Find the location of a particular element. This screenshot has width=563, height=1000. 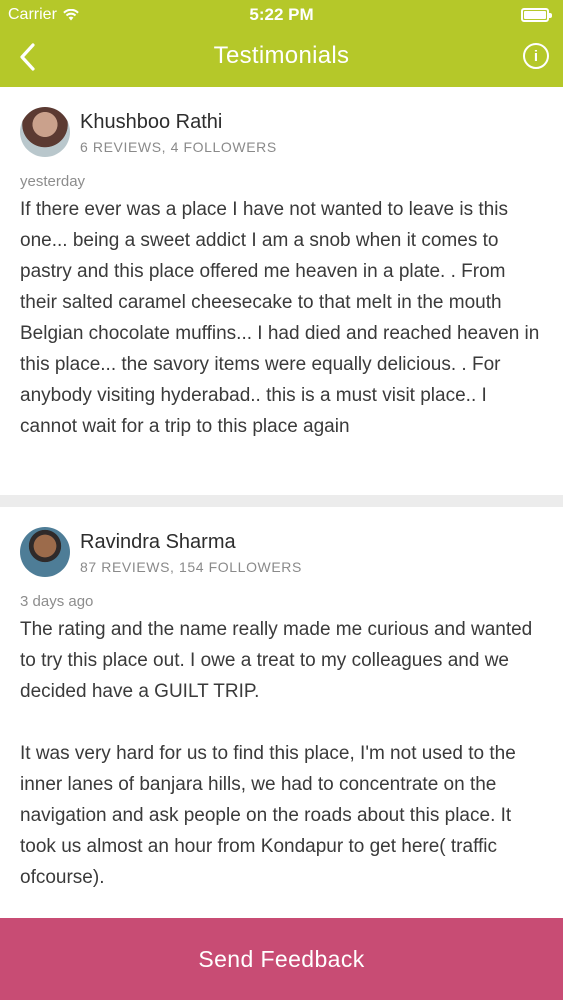

info-button: i is located at coordinates (536, 56).